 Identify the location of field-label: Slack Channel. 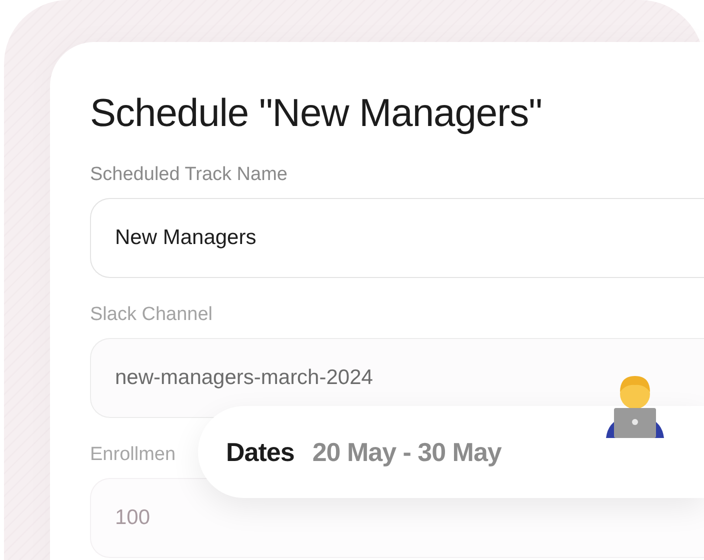
(151, 315).